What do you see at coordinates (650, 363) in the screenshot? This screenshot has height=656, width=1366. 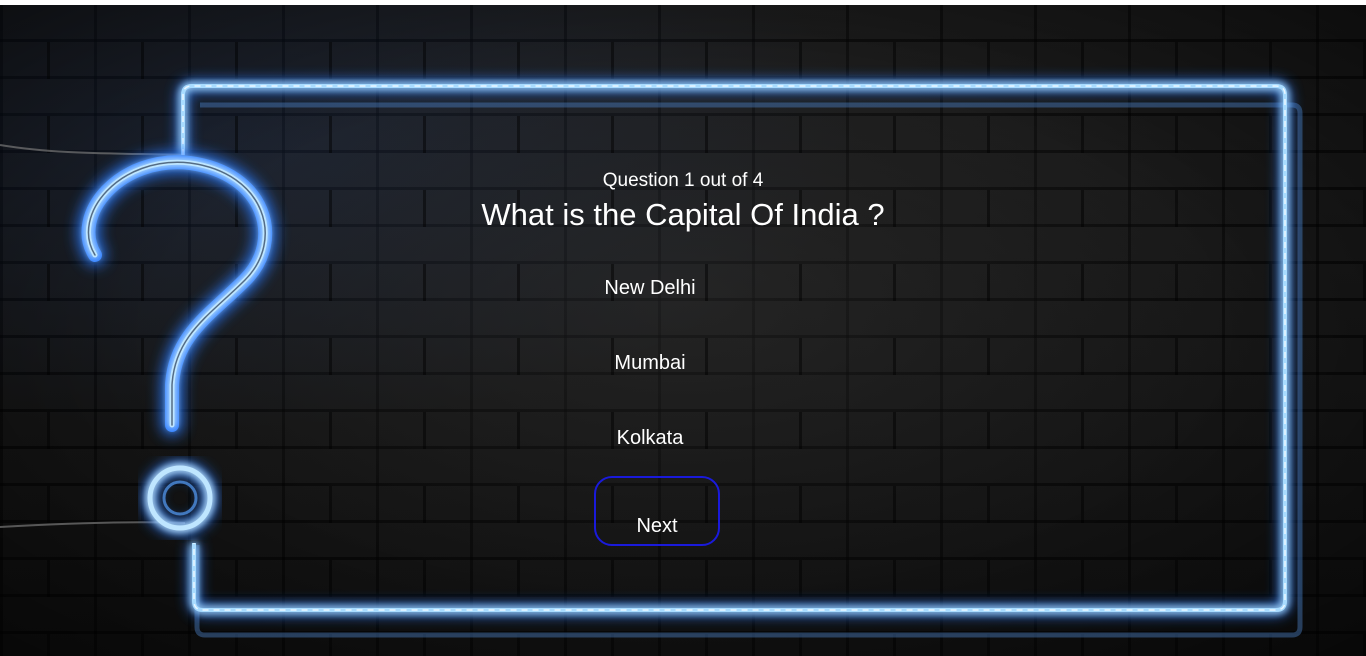 I see `option-mumbai: Mumbai` at bounding box center [650, 363].